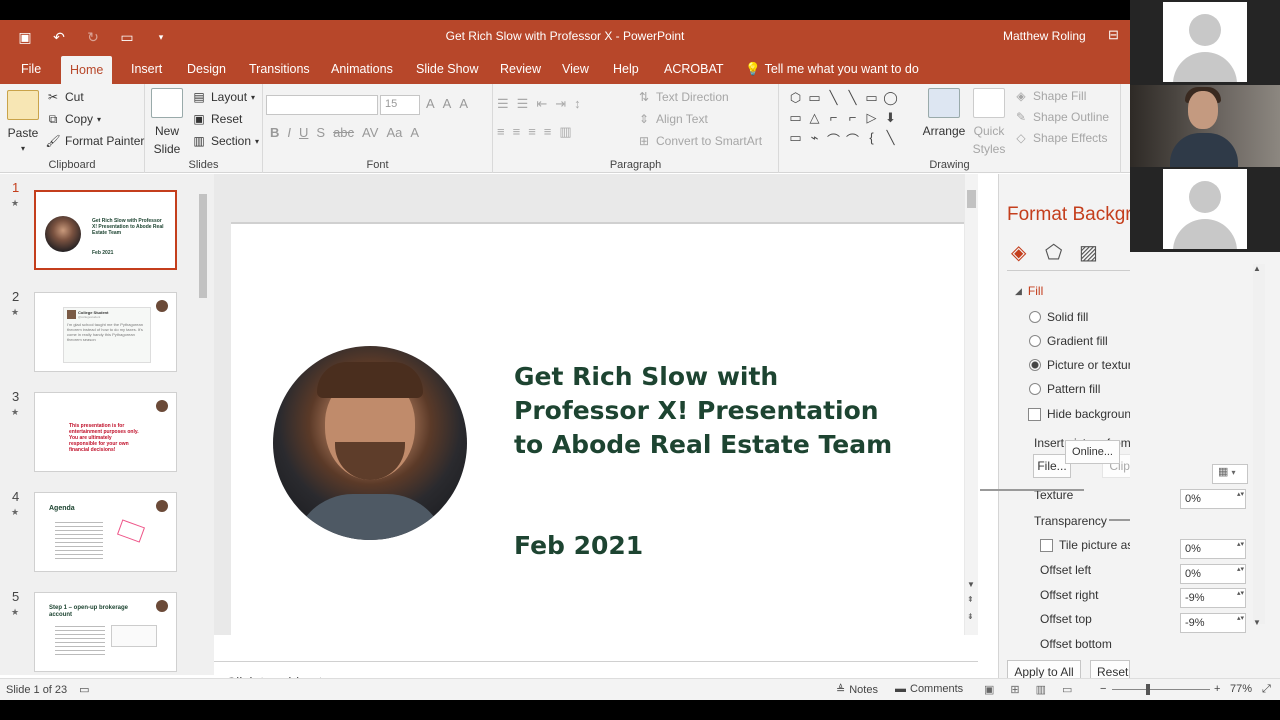  What do you see at coordinates (890, 100) in the screenshot?
I see `shape-icon: ◯` at bounding box center [890, 100].